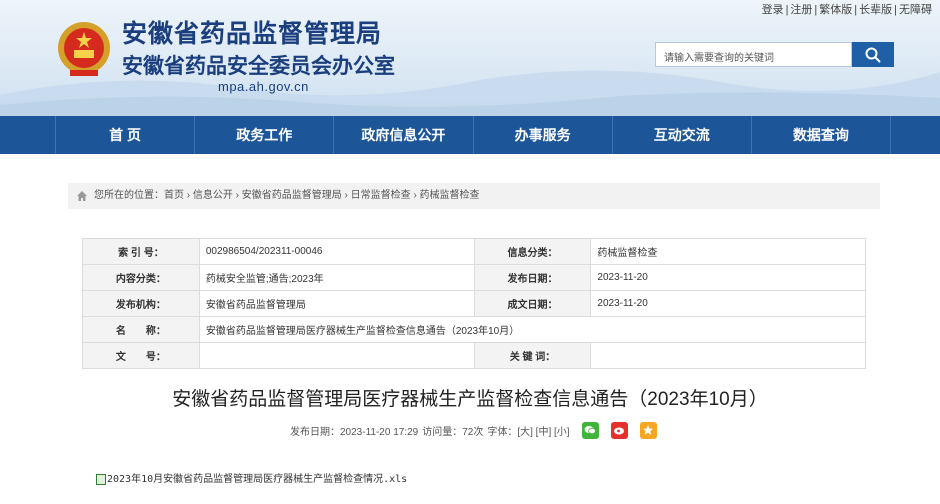  What do you see at coordinates (125, 135) in the screenshot?
I see `nav-home: 首 页` at bounding box center [125, 135].